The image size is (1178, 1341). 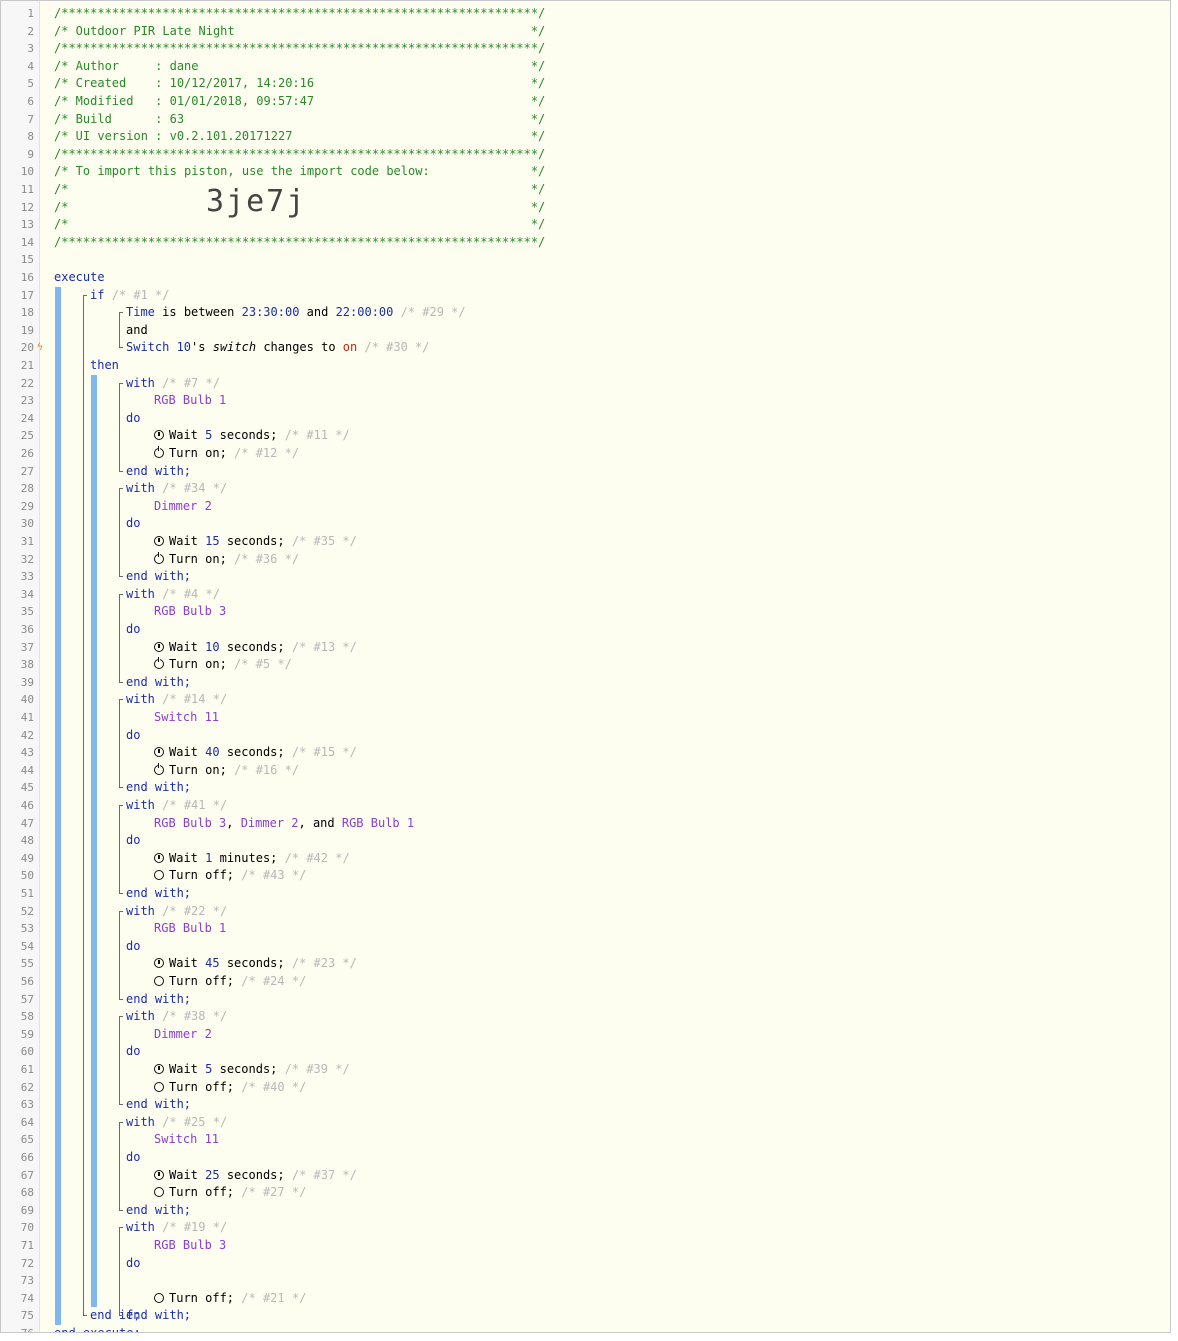 What do you see at coordinates (191, 593) in the screenshot?
I see `statement-comment: /* #4 */` at bounding box center [191, 593].